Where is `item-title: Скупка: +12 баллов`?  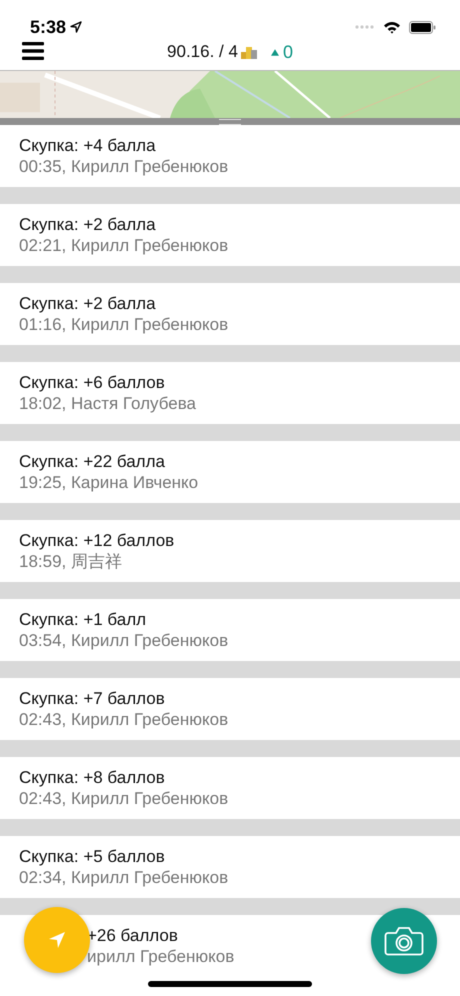 item-title: Скупка: +12 баллов is located at coordinates (96, 540).